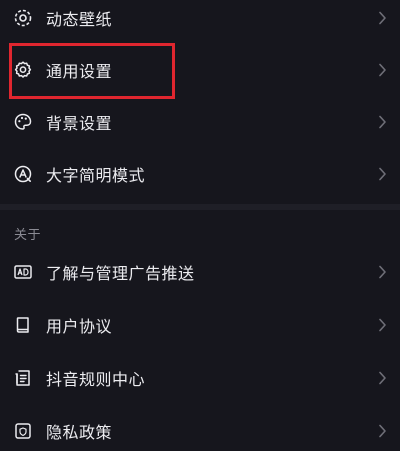  What do you see at coordinates (200, 70) in the screenshot?
I see `general-settings-row: 通用设置` at bounding box center [200, 70].